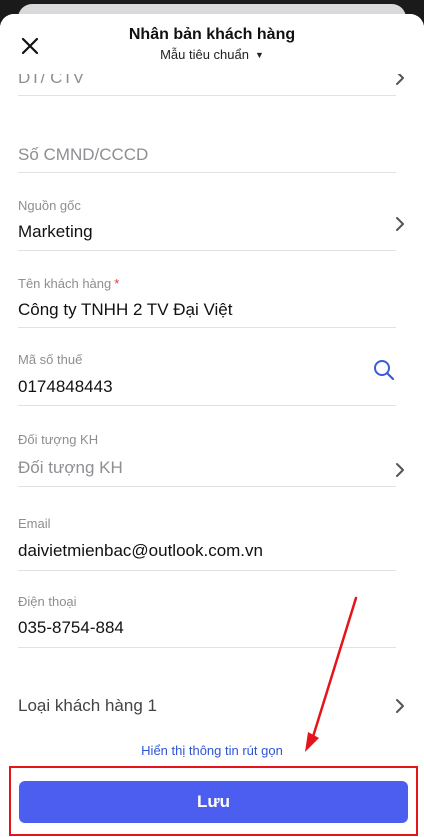  Describe the element at coordinates (211, 446) in the screenshot. I see `customer-target-field: Đối tượng KH Đối tượng KH` at that location.